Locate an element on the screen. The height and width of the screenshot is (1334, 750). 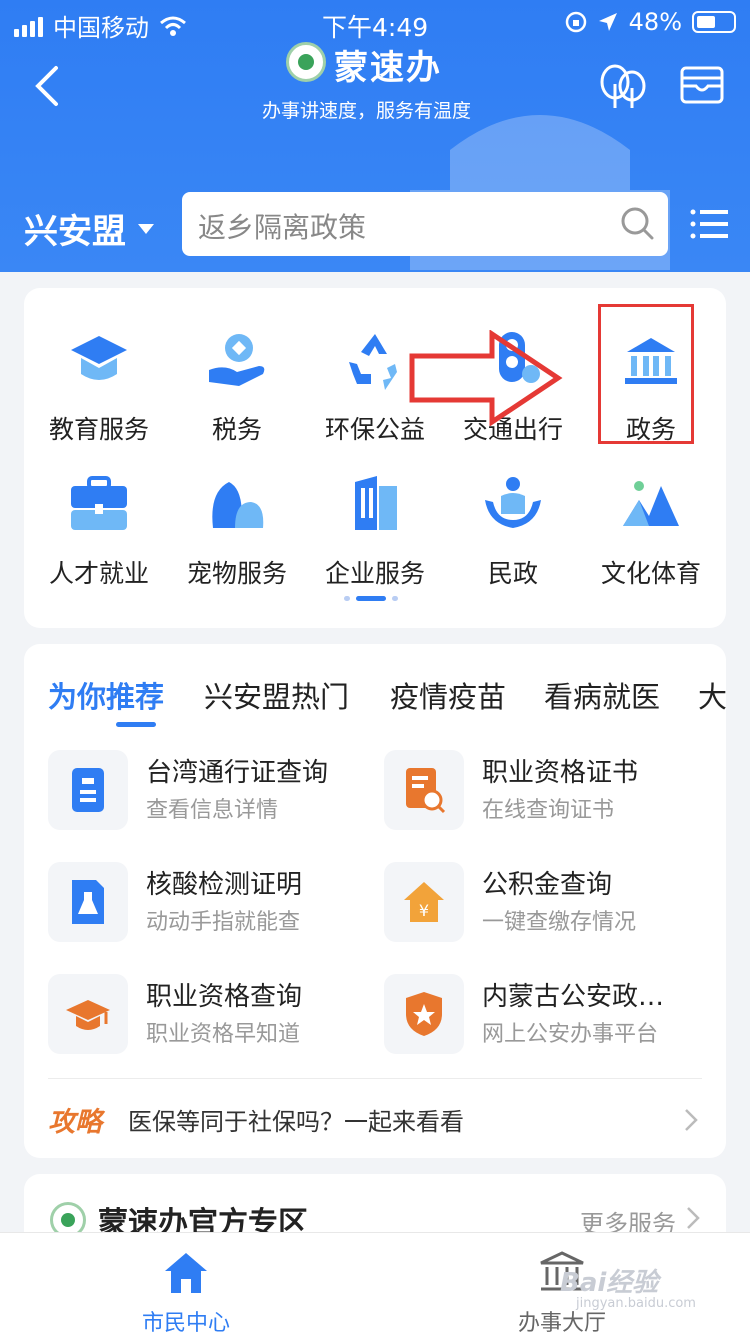
city-selector: 兴安盟 is located at coordinates (89, 228).